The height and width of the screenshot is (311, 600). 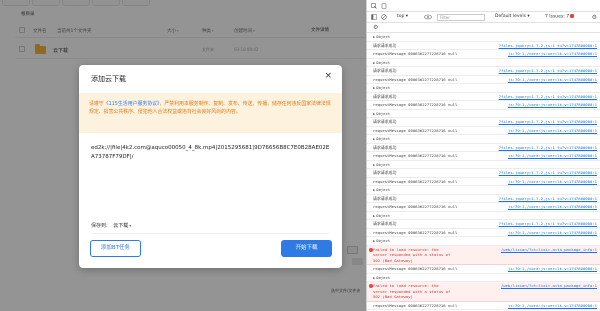 What do you see at coordinates (384, 17) in the screenshot?
I see `clear-console-icon` at bounding box center [384, 17].